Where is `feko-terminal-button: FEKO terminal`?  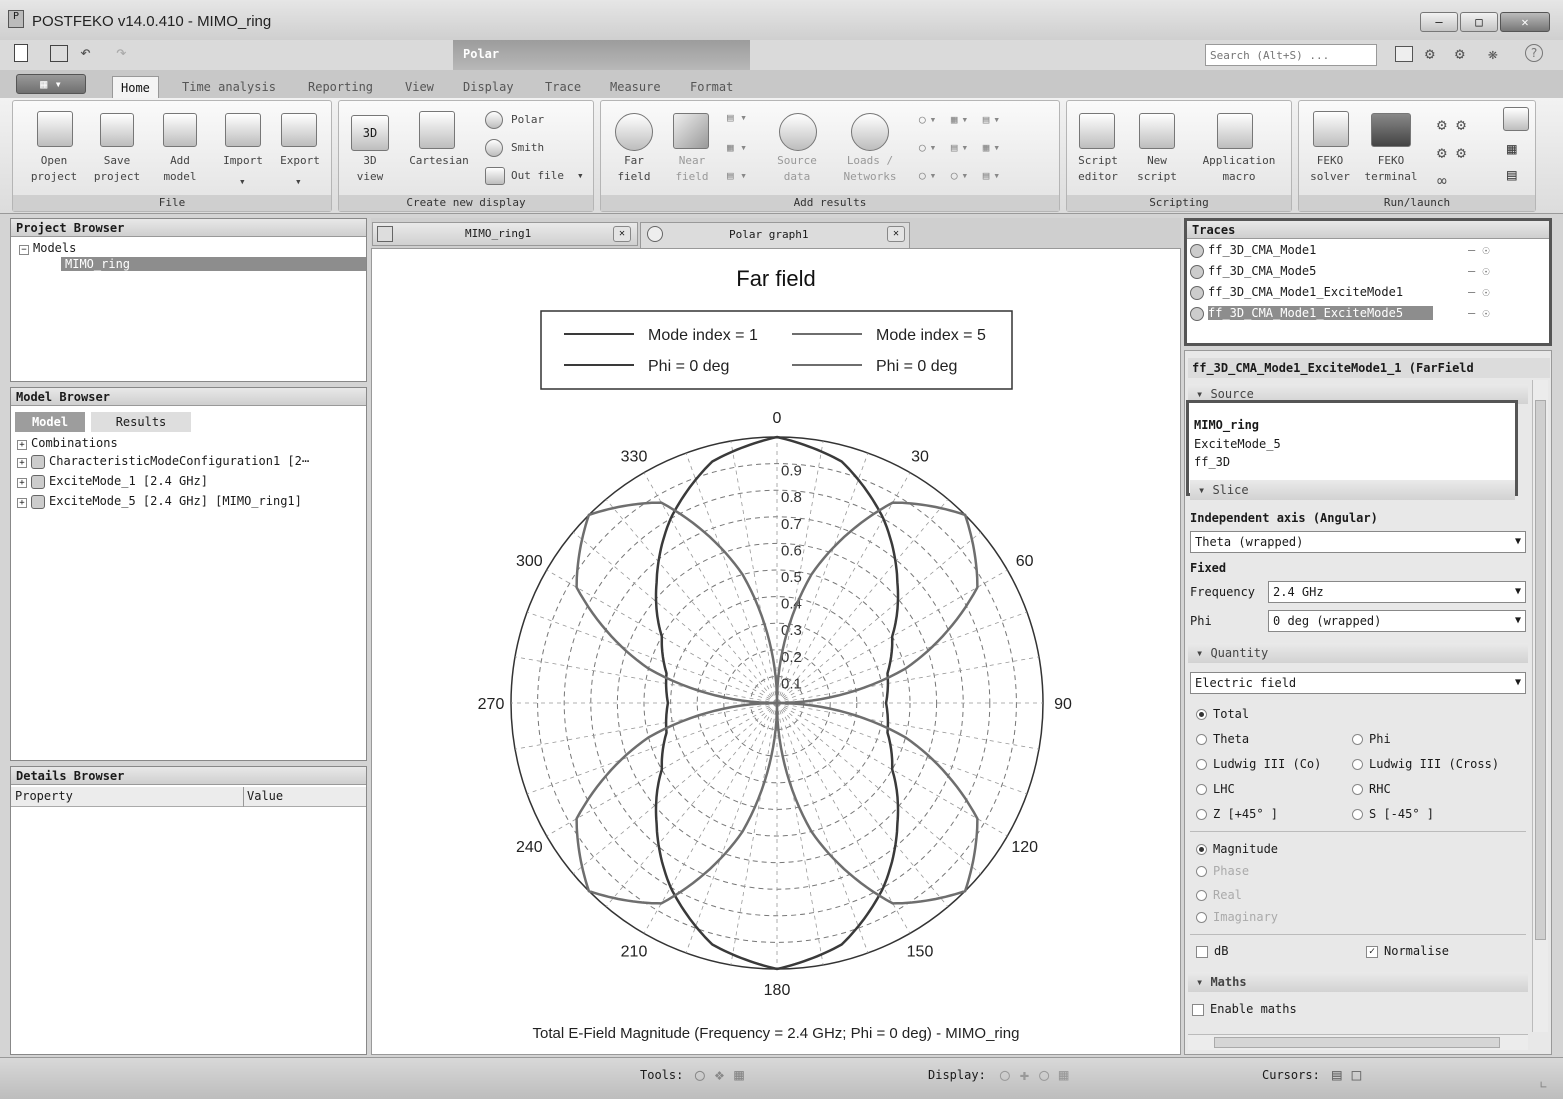
feko-terminal-button: FEKO terminal is located at coordinates (1391, 169).